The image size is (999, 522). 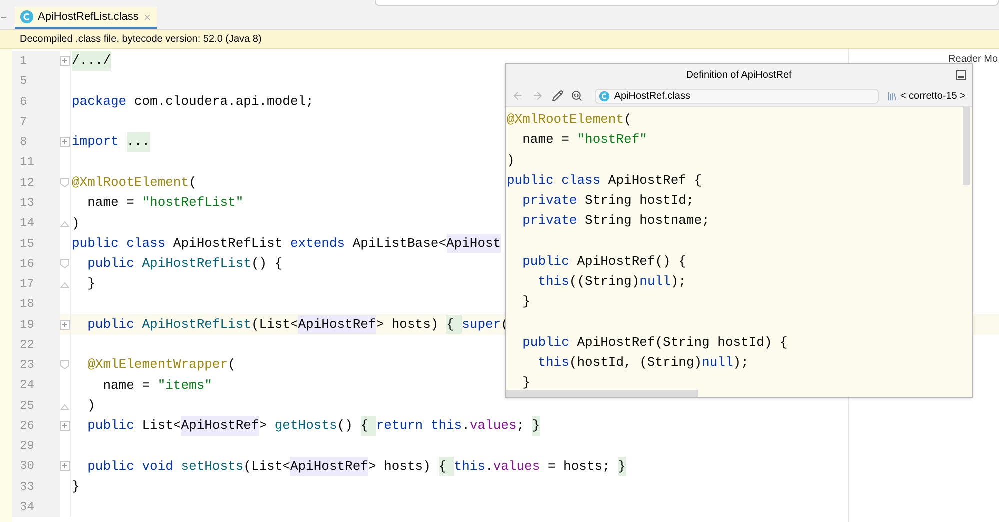 What do you see at coordinates (36, 182) in the screenshot?
I see `line-number: 12` at bounding box center [36, 182].